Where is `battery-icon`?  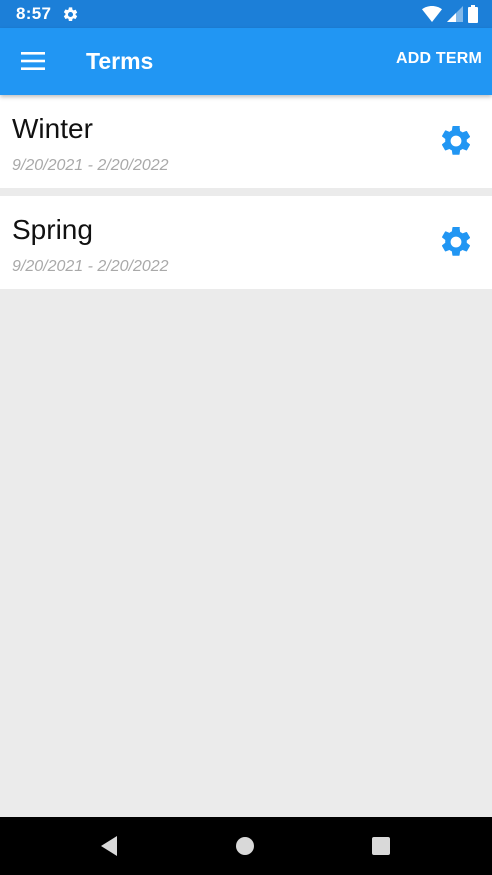 battery-icon is located at coordinates (473, 14).